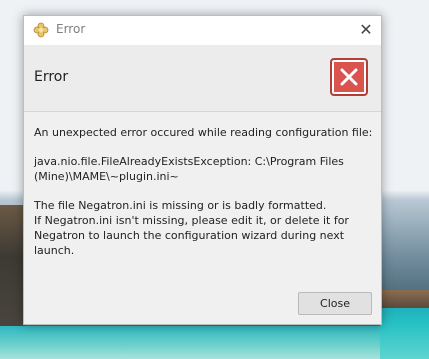 The width and height of the screenshot is (429, 359). I want to click on background-sea, so click(214, 342).